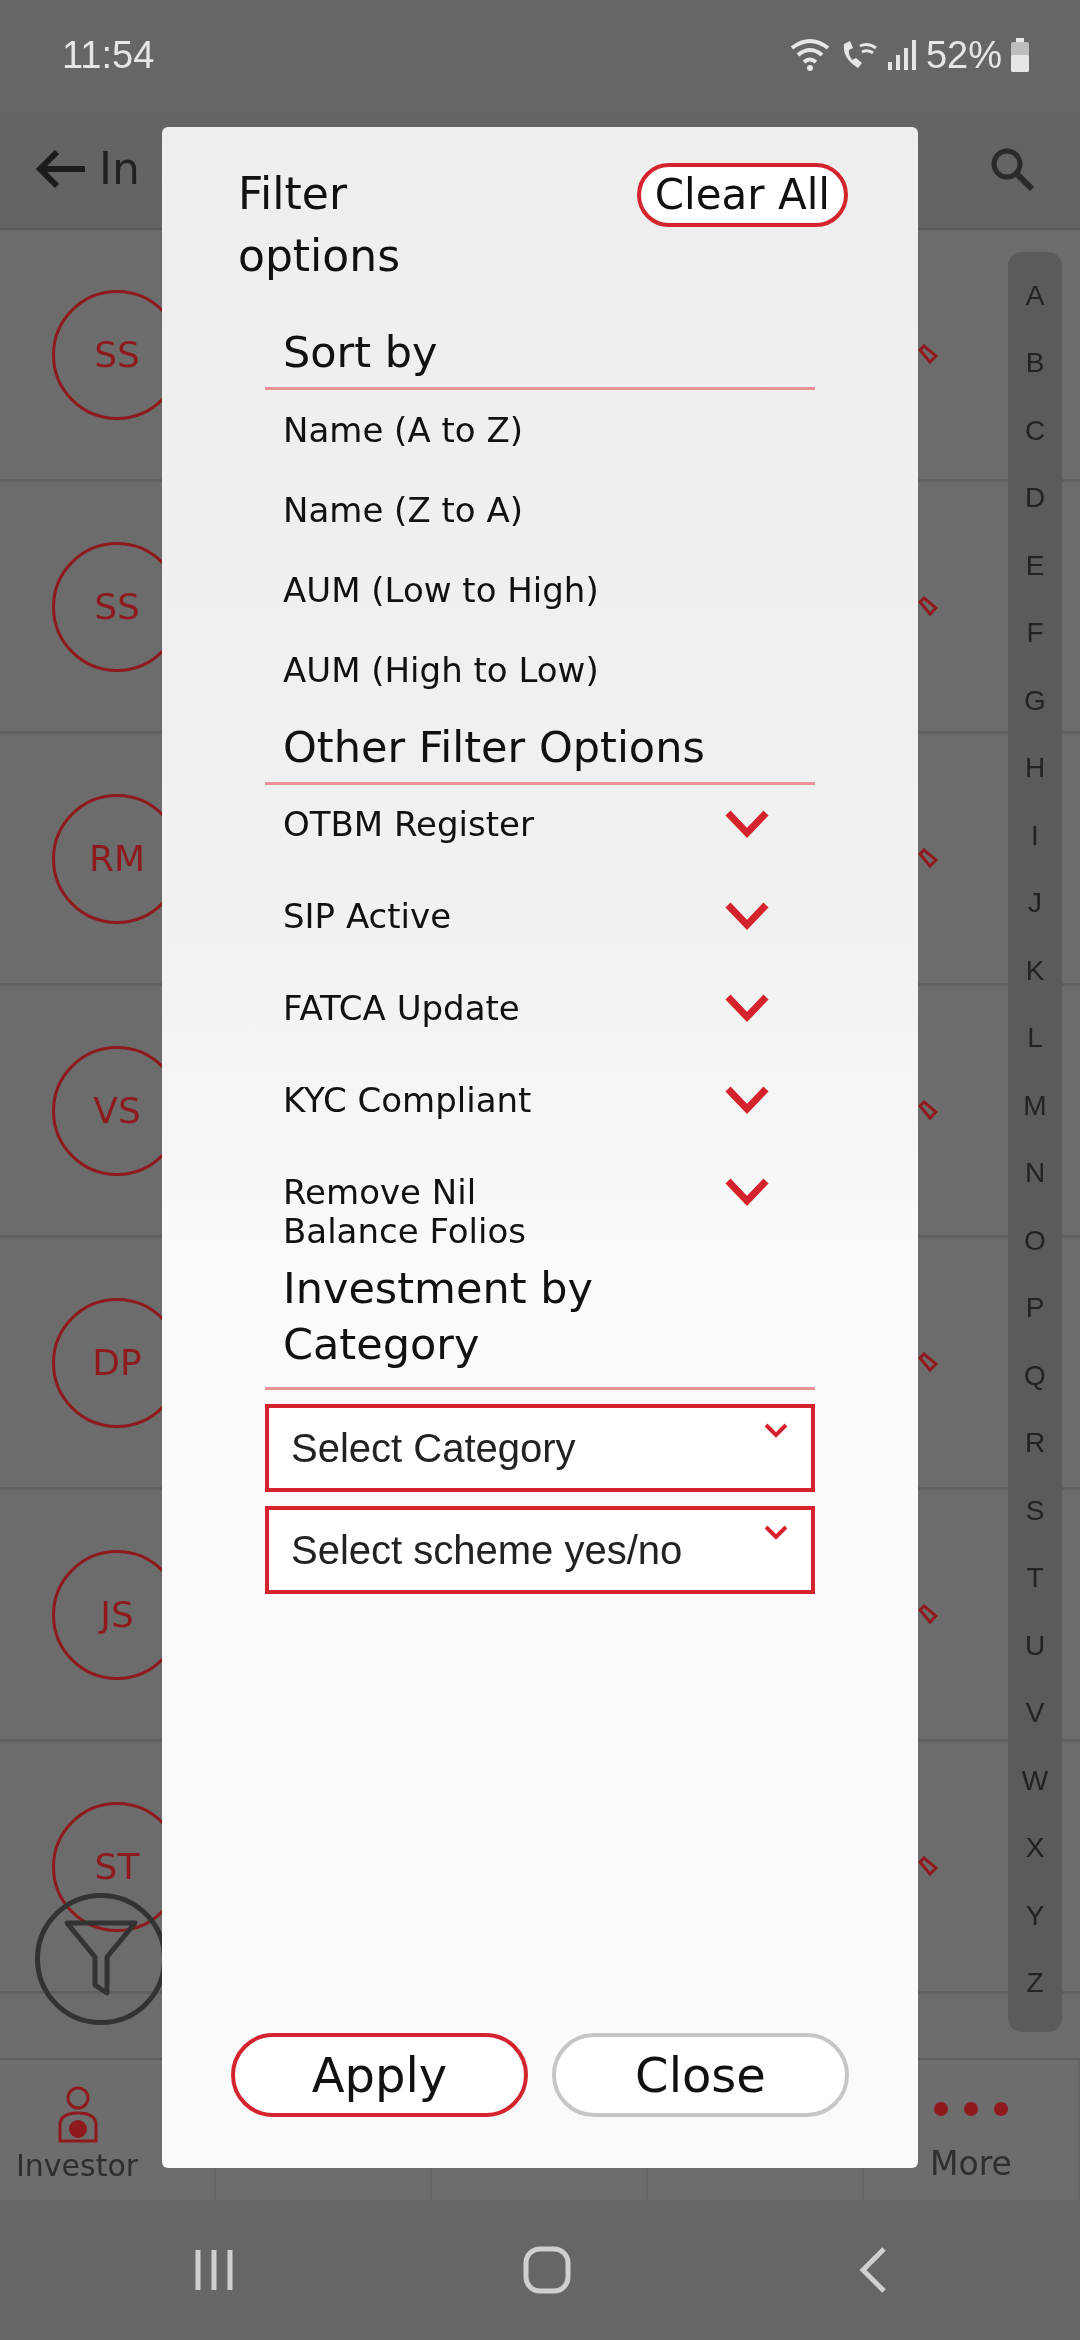 This screenshot has width=1080, height=2340. What do you see at coordinates (1035, 701) in the screenshot?
I see `index-letter: G` at bounding box center [1035, 701].